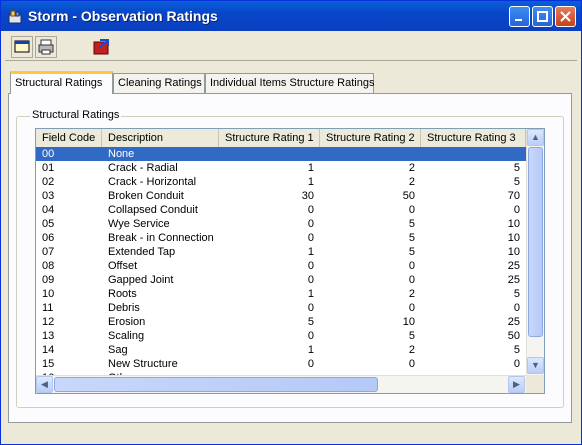 The image size is (582, 445). I want to click on table-row: 07 Extended Tap 1 5 10, so click(281, 252).